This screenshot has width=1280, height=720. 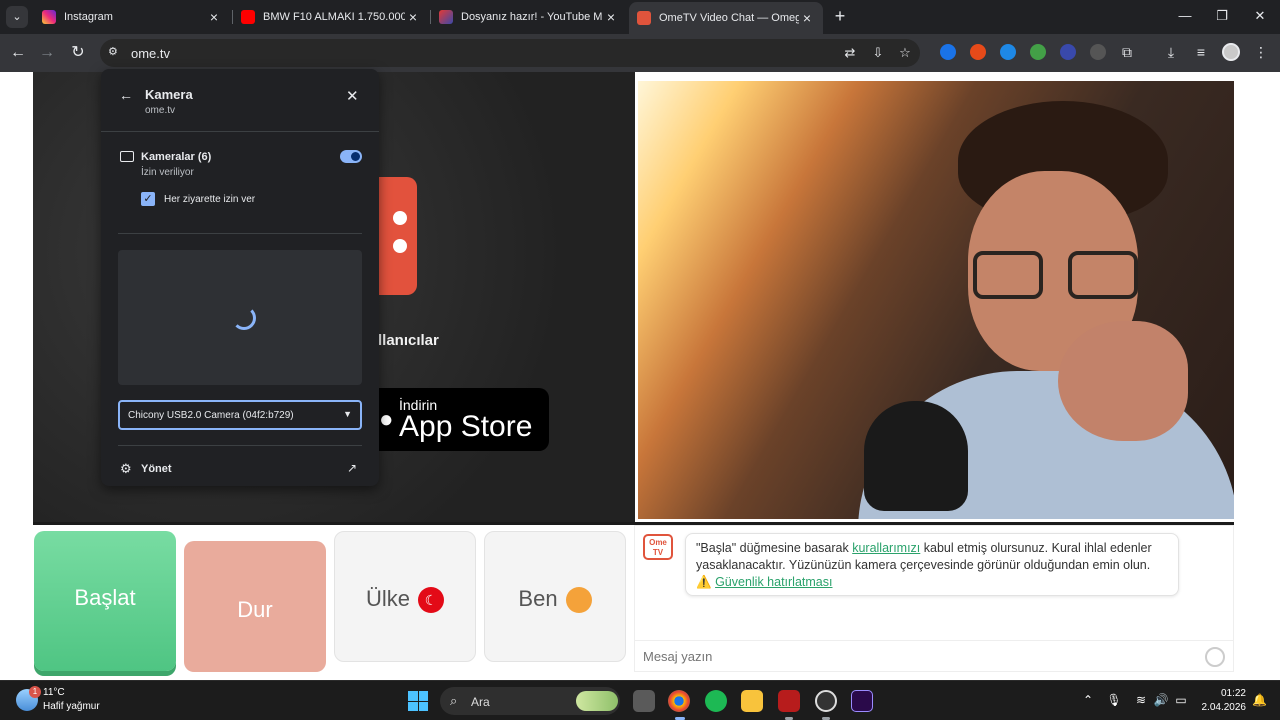 I want to click on apple-icon: ●, so click(x=386, y=419).